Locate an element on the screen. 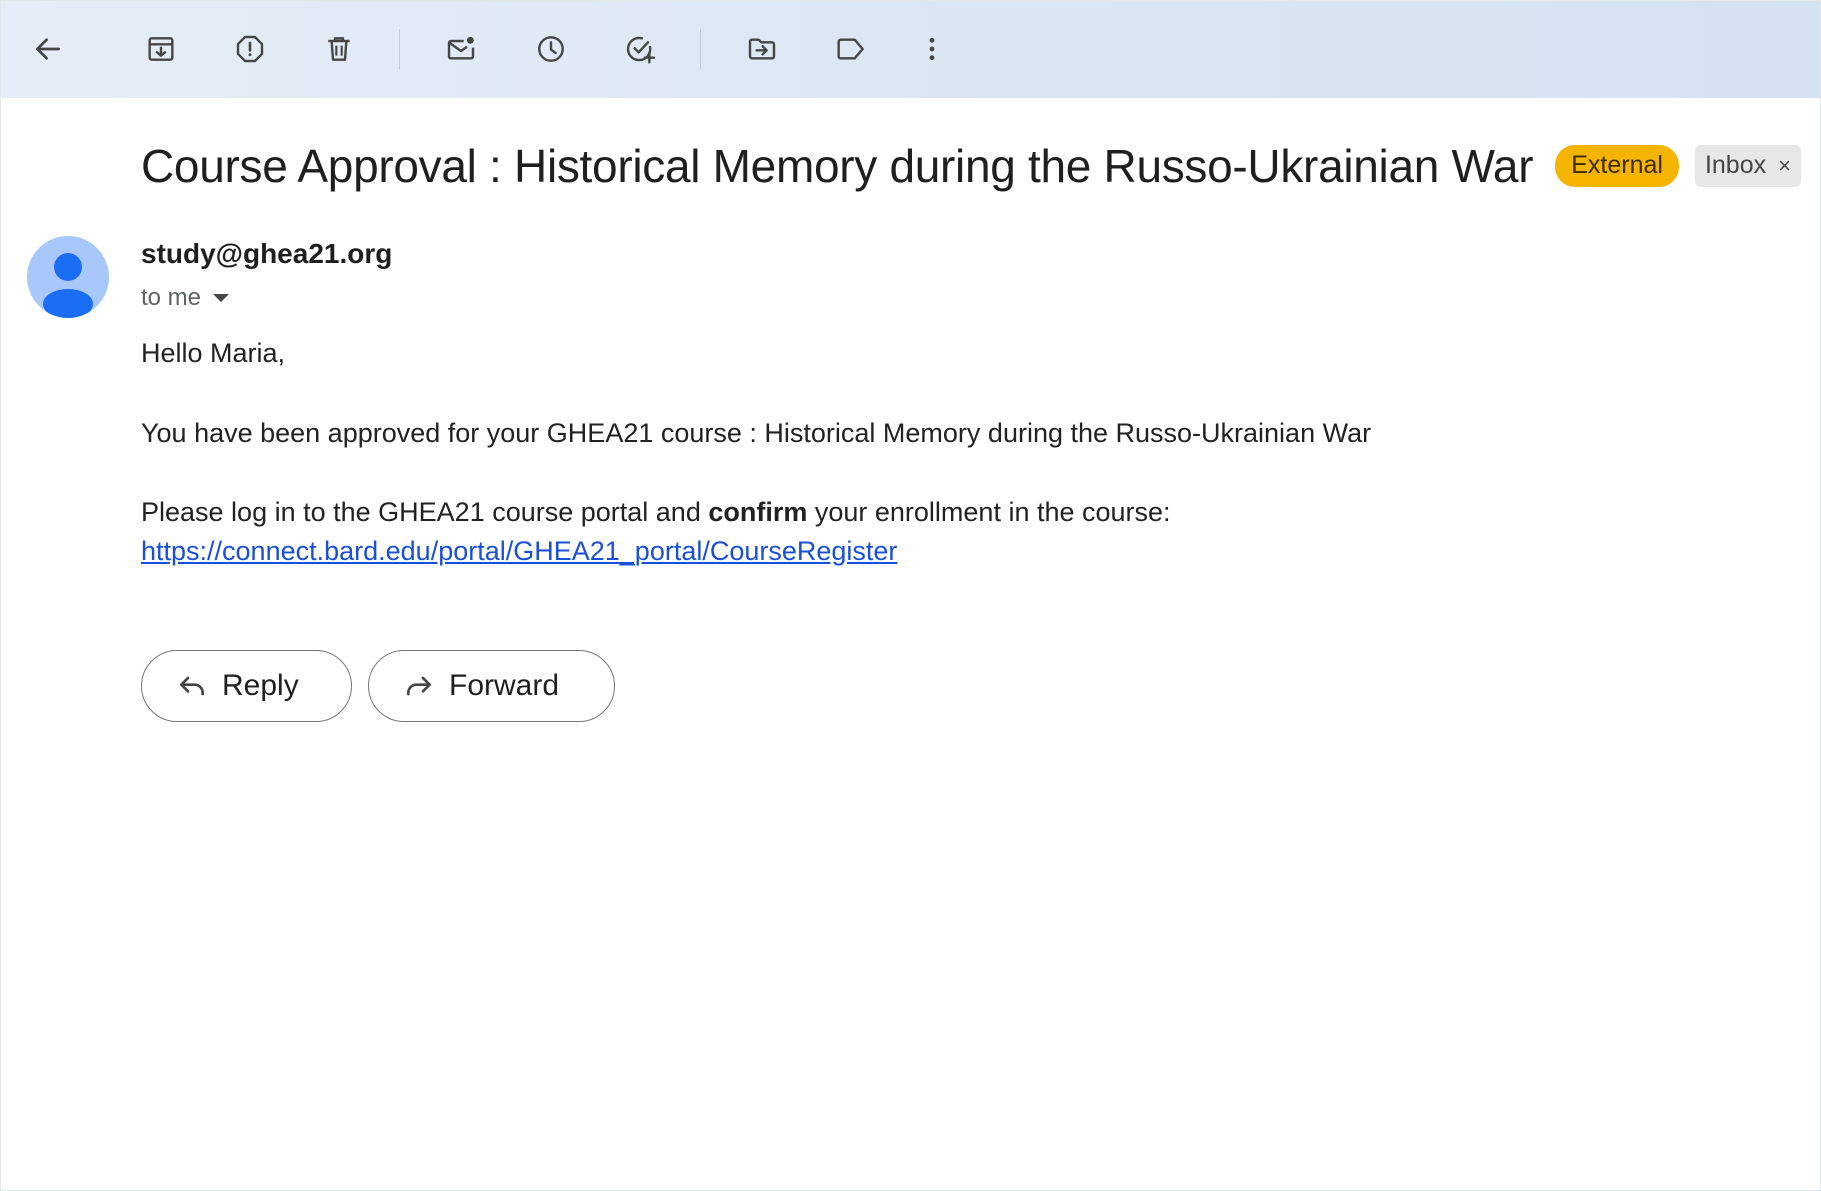  move-to-icon is located at coordinates (762, 49).